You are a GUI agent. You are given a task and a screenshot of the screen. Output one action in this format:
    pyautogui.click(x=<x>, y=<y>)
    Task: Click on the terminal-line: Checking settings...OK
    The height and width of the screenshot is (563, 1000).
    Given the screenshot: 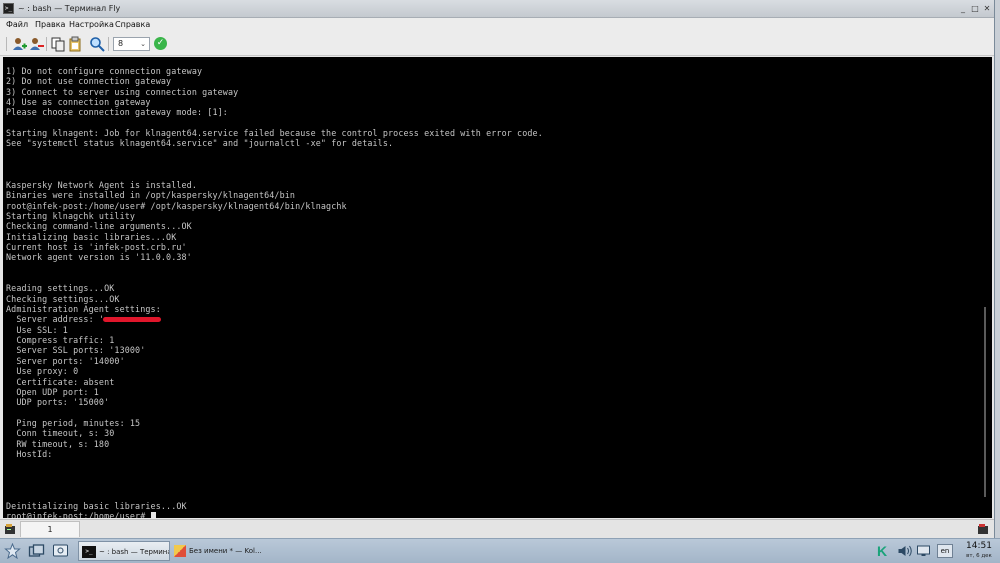 What is the action you would take?
    pyautogui.click(x=63, y=298)
    